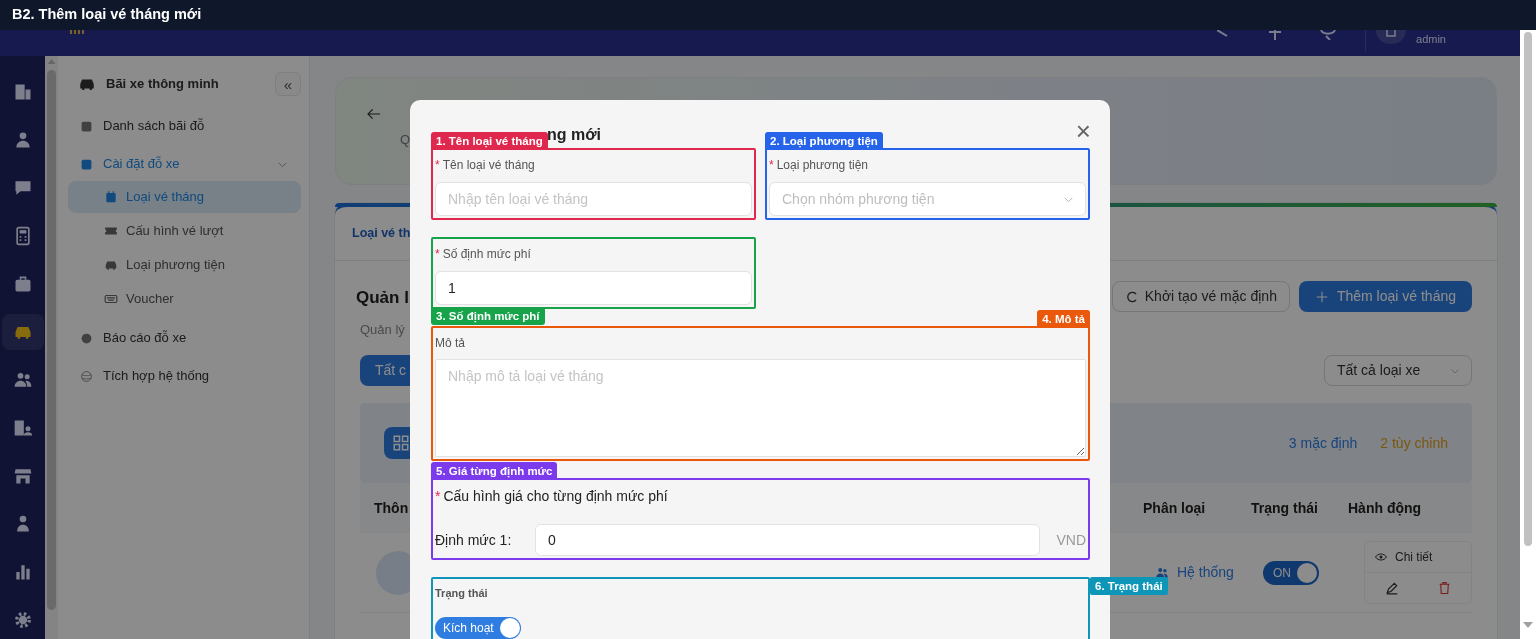  I want to click on annotation-label: 3. Số định mức phí, so click(488, 316).